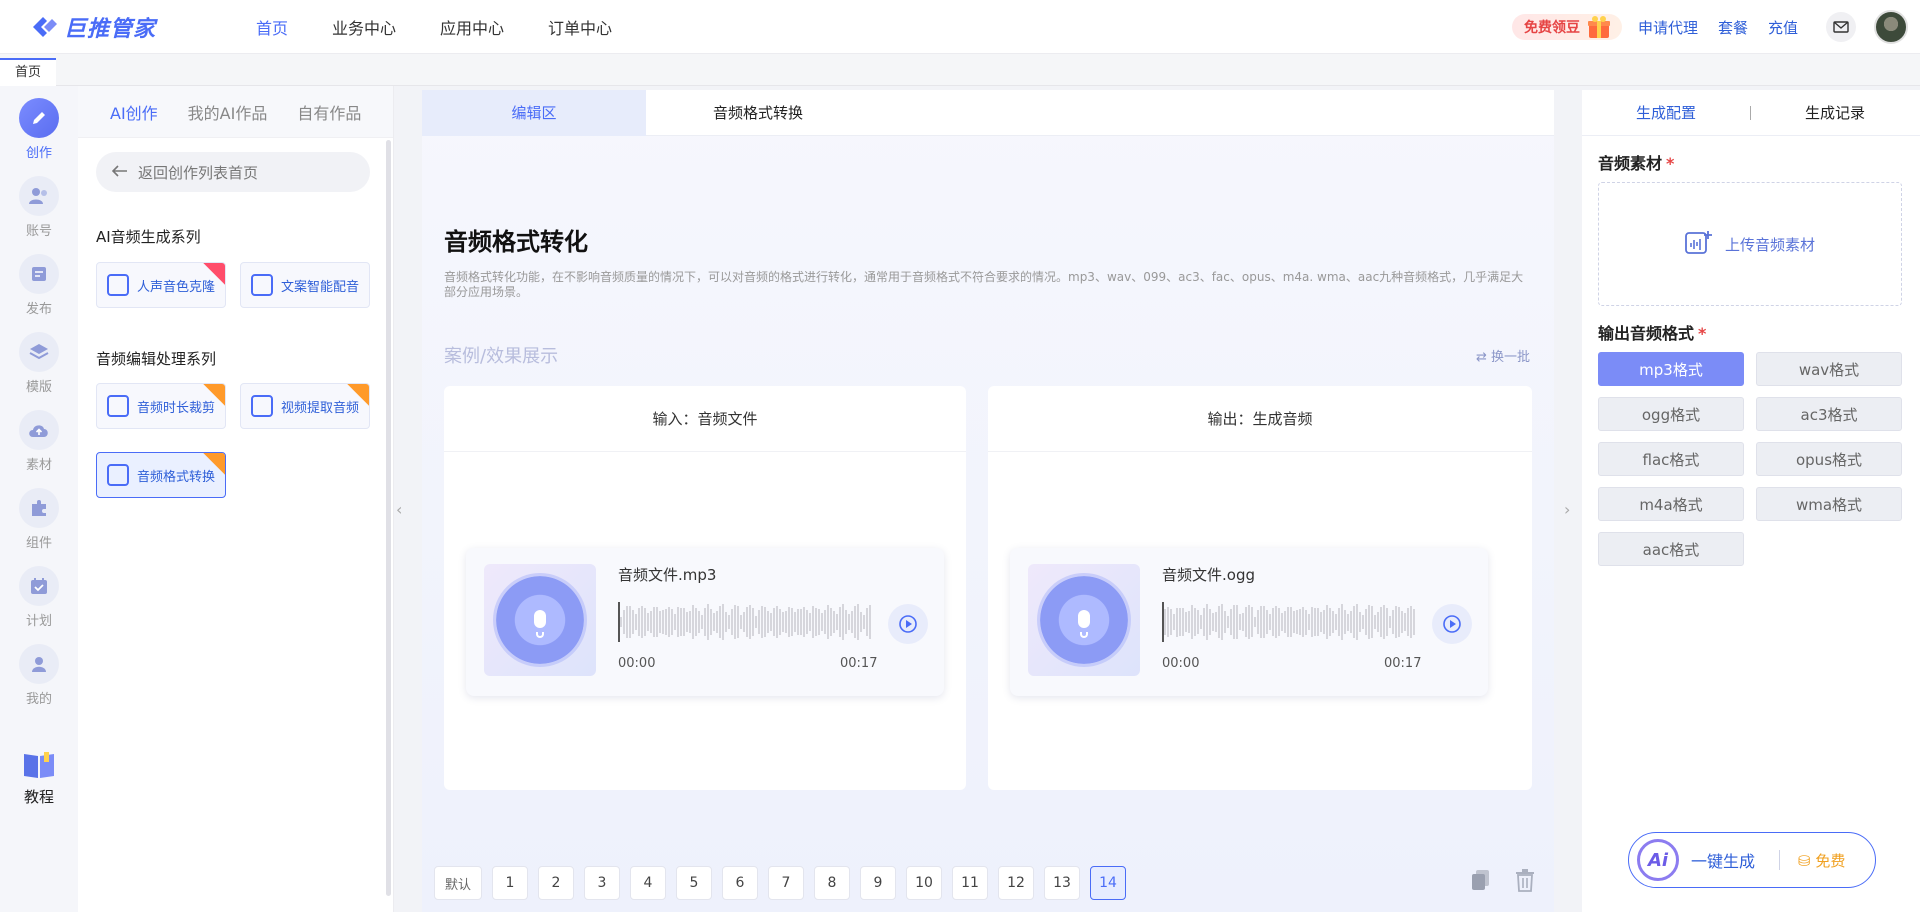 The image size is (1920, 912). Describe the element at coordinates (161, 285) in the screenshot. I see `tool-voice-clone: 人声音色克隆` at that location.